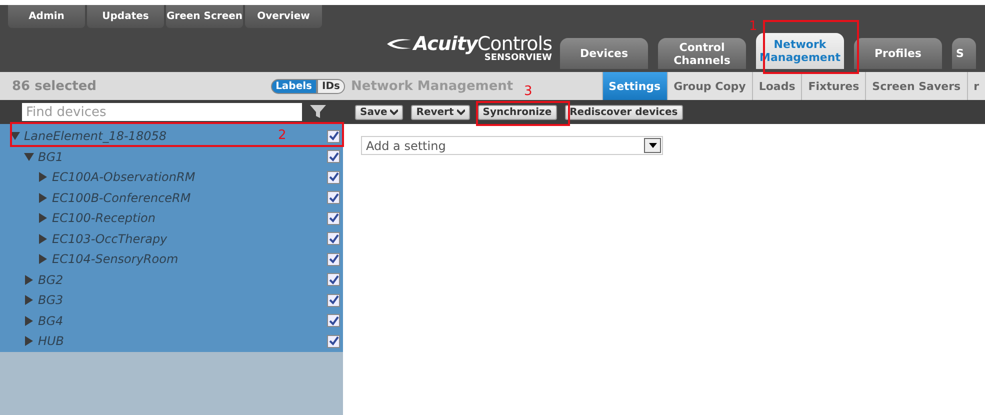 Image resolution: width=985 pixels, height=415 pixels. Describe the element at coordinates (512, 145) in the screenshot. I see `setting-dropdown: Add a setting` at that location.